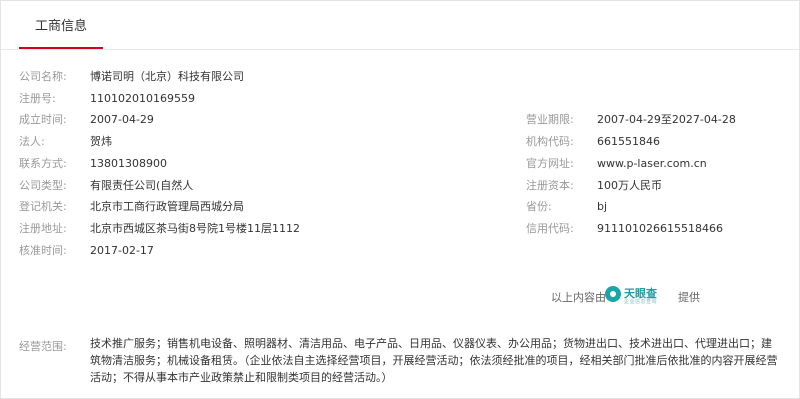 The width and height of the screenshot is (800, 399). I want to click on field-value: 2017-02-17, so click(122, 250).